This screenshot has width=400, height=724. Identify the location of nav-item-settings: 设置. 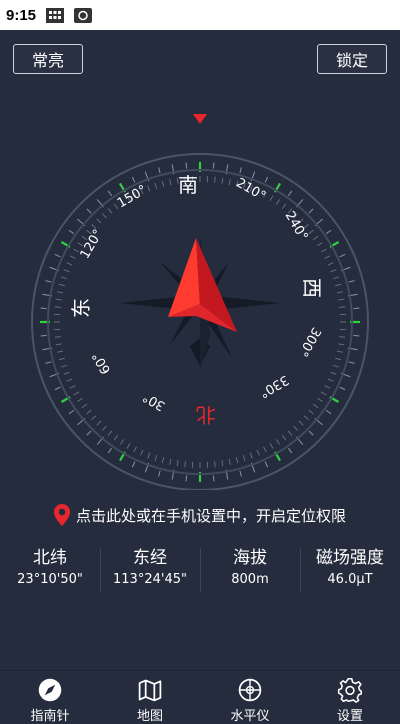
(350, 697).